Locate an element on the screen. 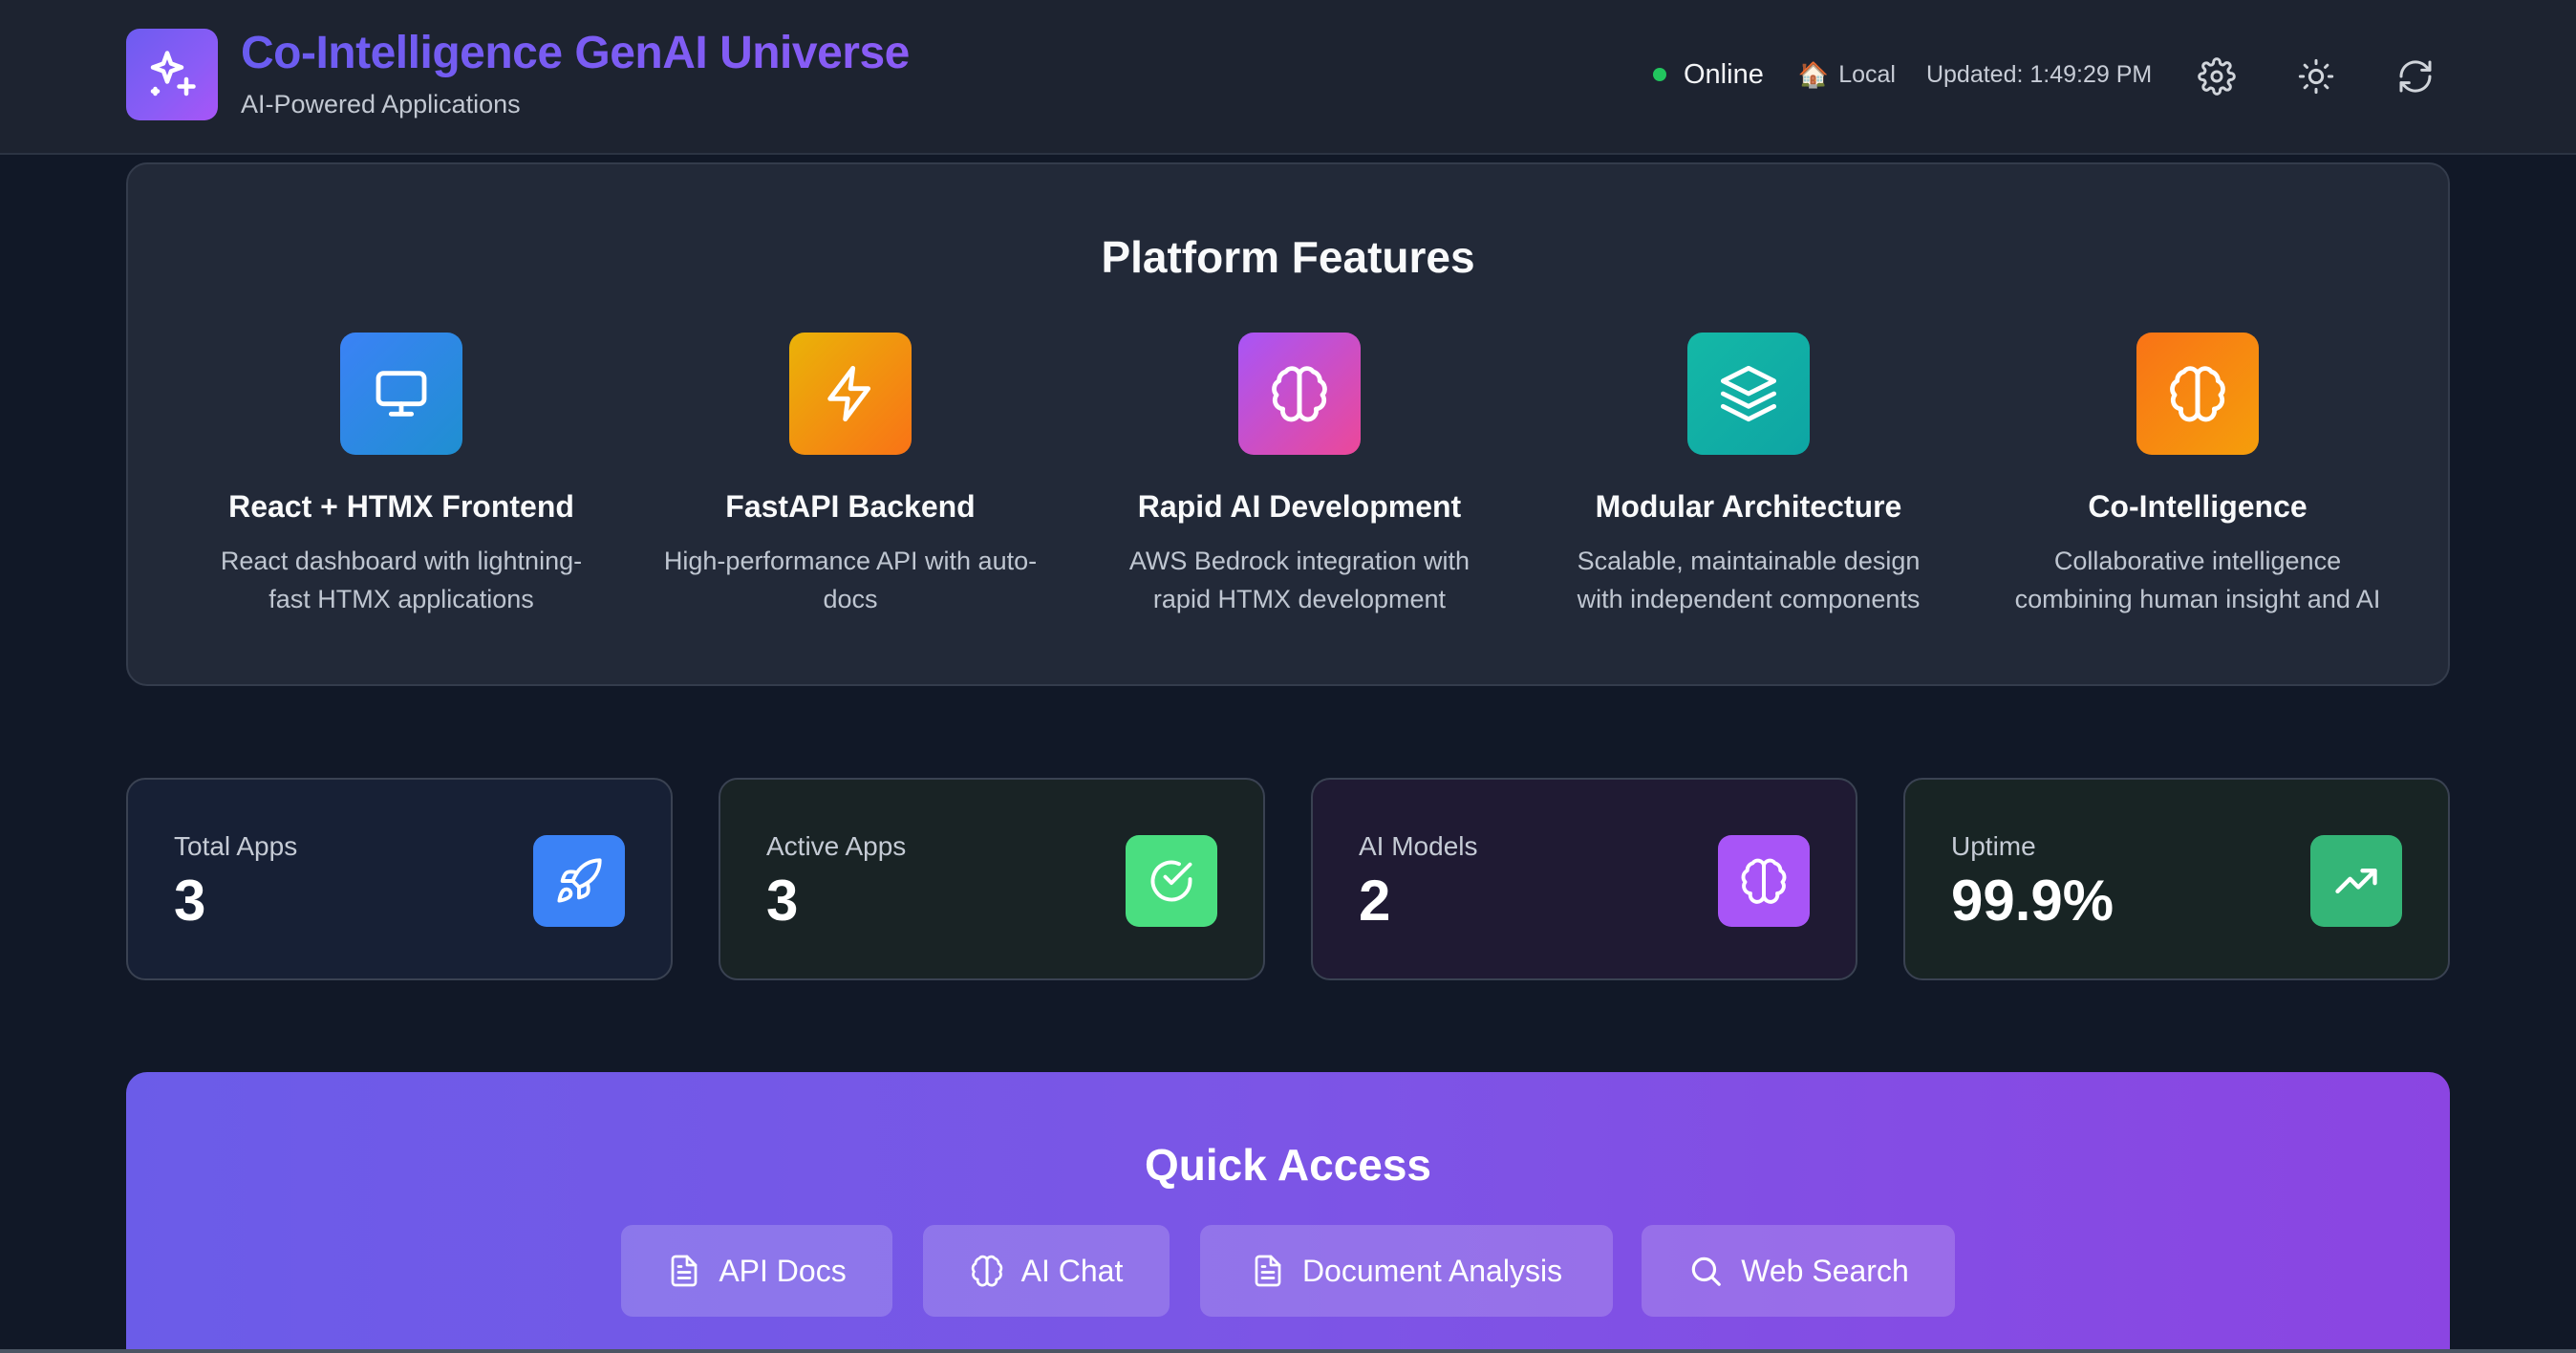  environment-label: Local is located at coordinates (1867, 74).